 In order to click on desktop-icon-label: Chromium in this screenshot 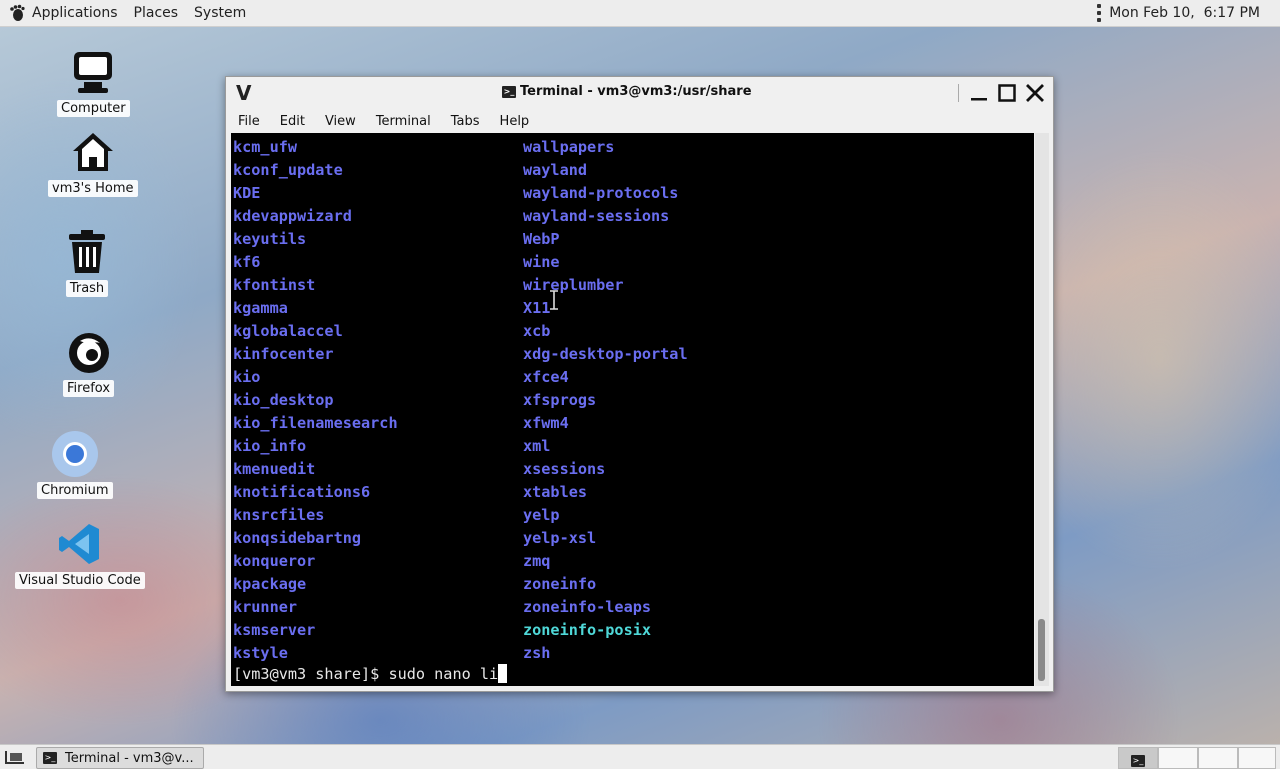, I will do `click(75, 490)`.